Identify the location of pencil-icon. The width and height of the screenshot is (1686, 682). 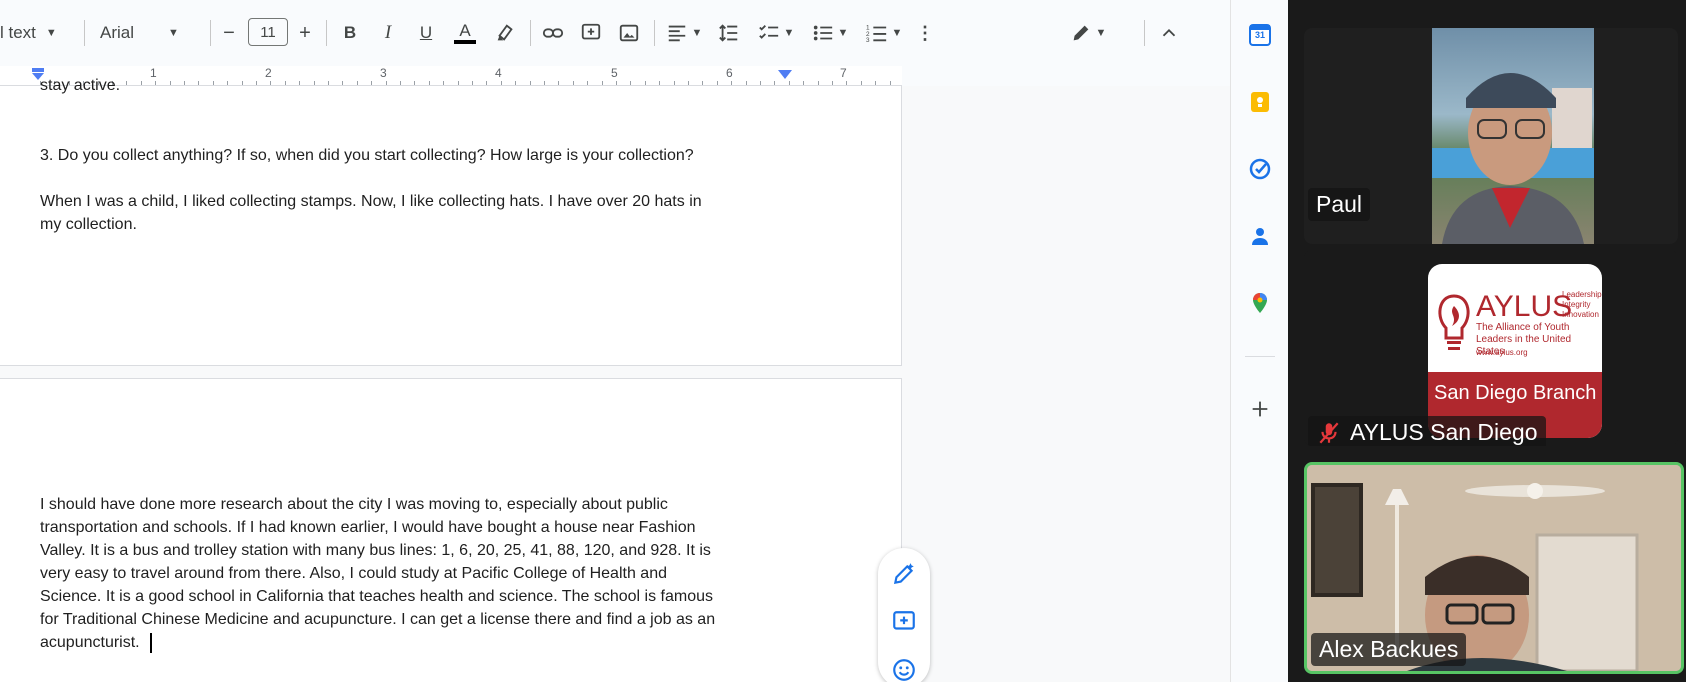
(1080, 33).